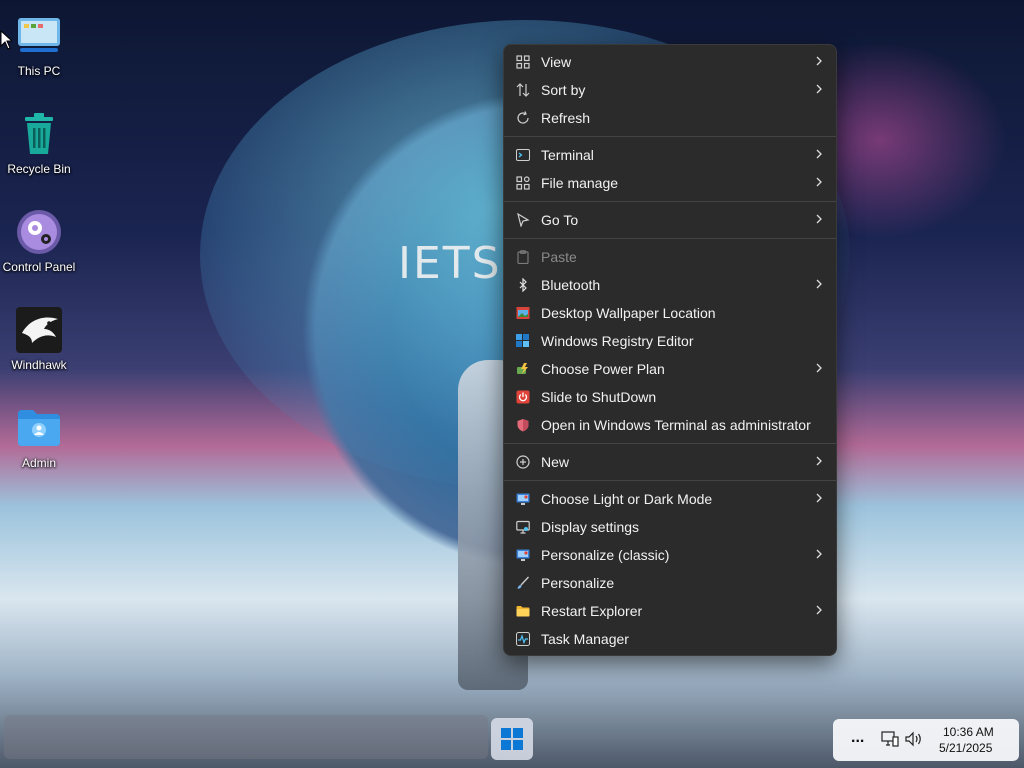  I want to click on clock-date: 5/21/2025, so click(965, 748).